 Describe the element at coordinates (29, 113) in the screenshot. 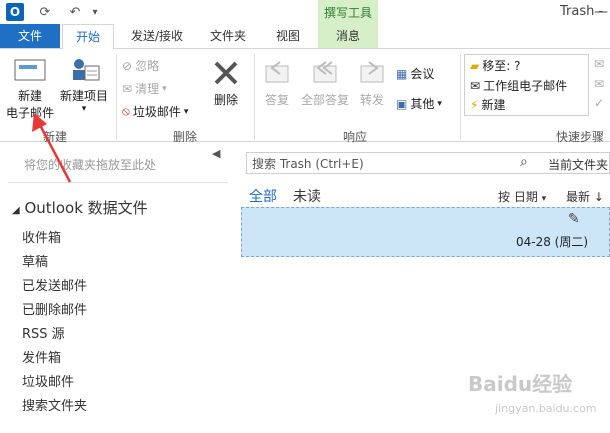

I see `new-email-label-line2: 电子邮件` at that location.